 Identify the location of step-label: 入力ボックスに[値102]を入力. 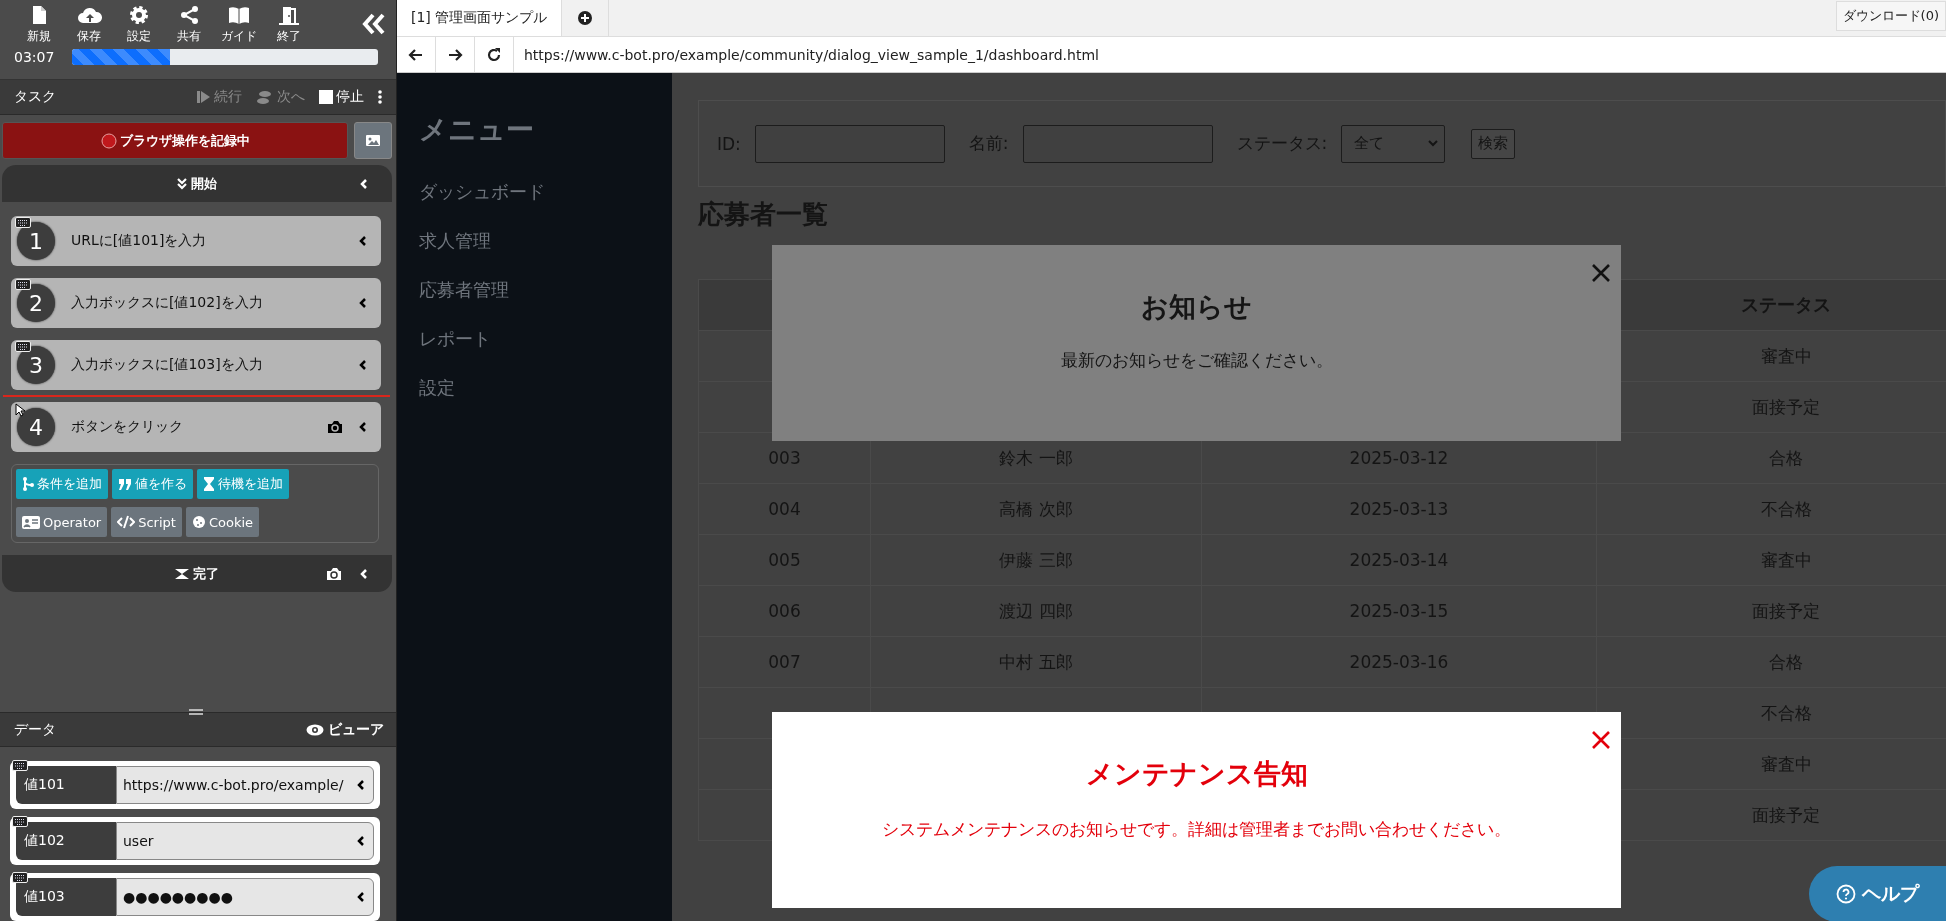
(167, 303).